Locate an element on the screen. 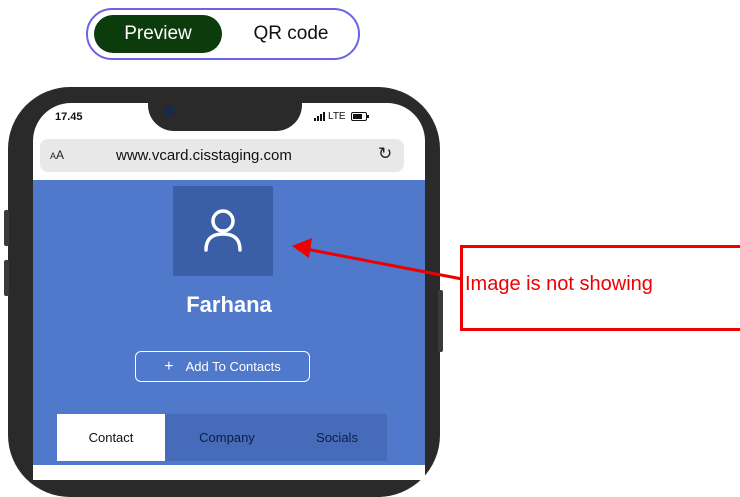 The width and height of the screenshot is (740, 497). arrow-icon is located at coordinates (377, 259).